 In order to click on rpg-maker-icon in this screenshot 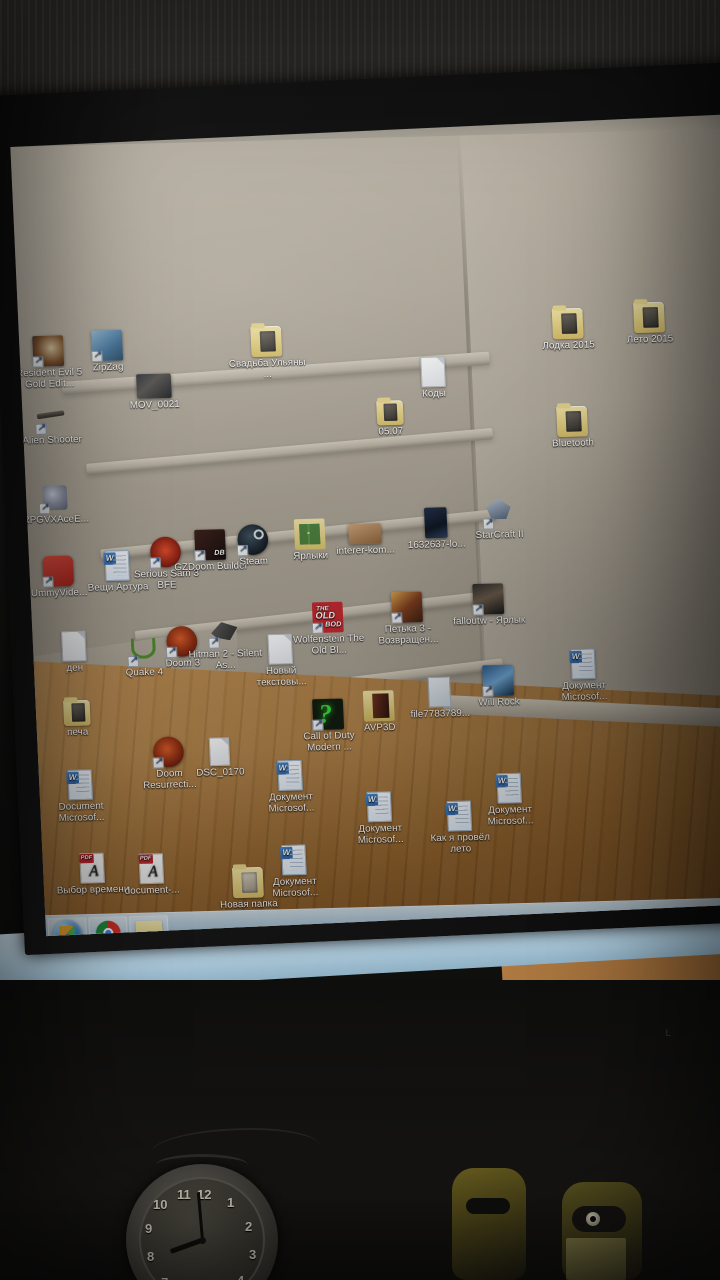, I will do `click(54, 498)`.